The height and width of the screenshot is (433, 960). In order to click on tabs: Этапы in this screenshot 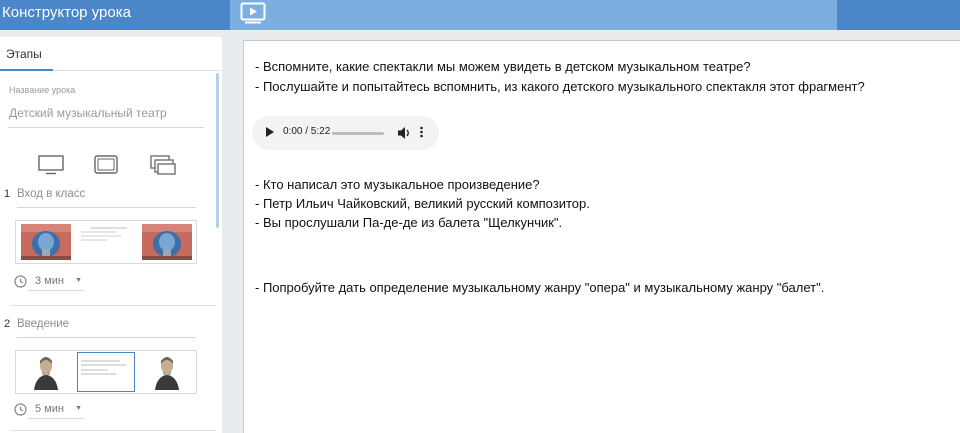, I will do `click(111, 54)`.